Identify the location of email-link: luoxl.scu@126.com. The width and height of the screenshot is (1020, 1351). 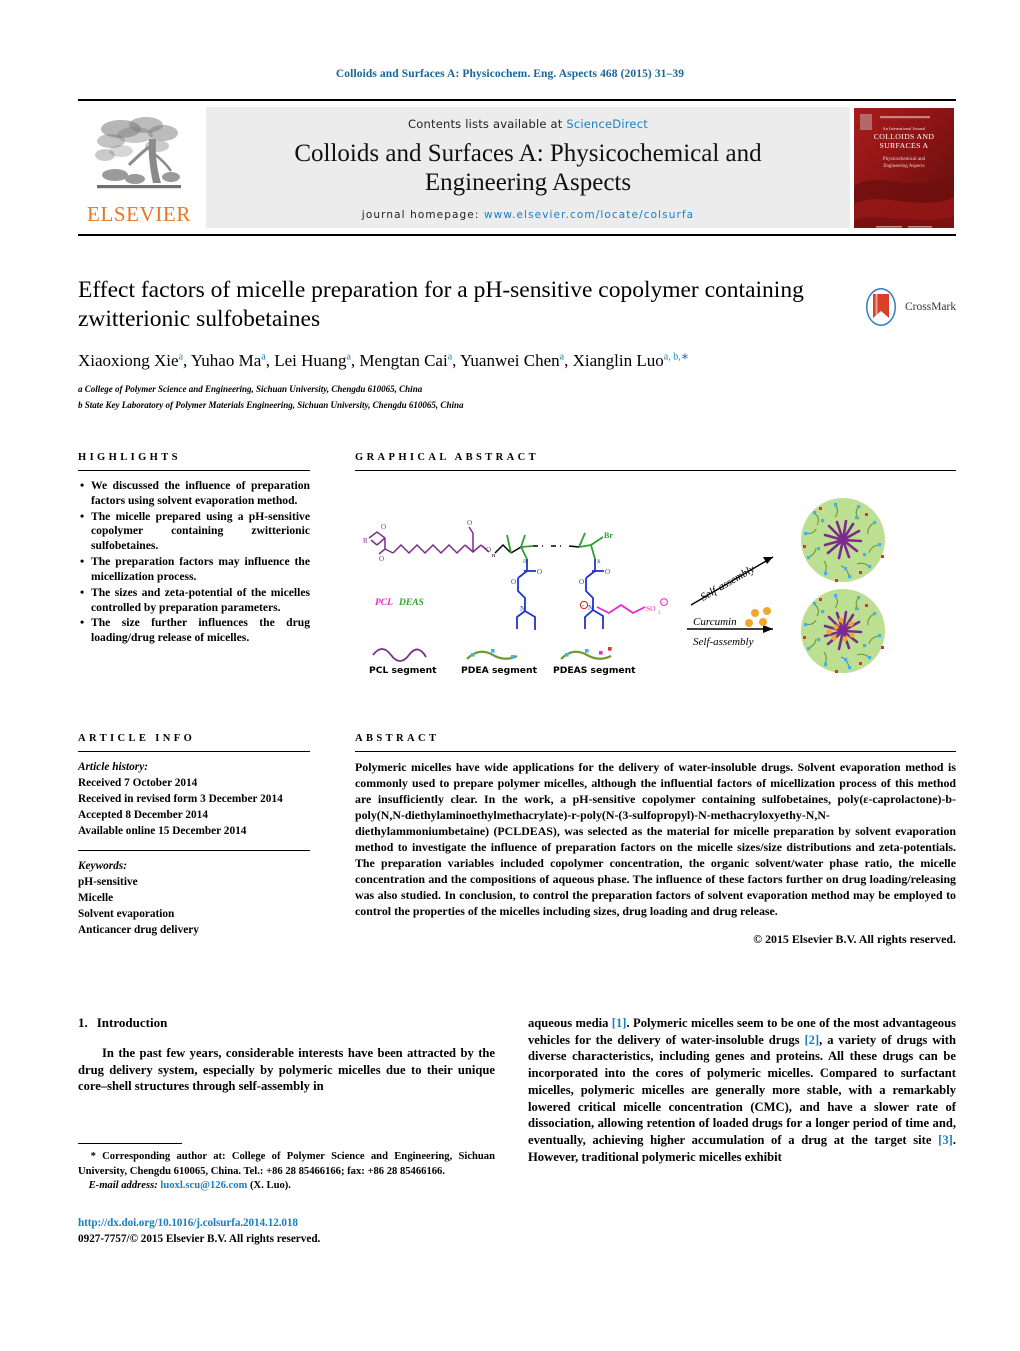
(203, 1185).